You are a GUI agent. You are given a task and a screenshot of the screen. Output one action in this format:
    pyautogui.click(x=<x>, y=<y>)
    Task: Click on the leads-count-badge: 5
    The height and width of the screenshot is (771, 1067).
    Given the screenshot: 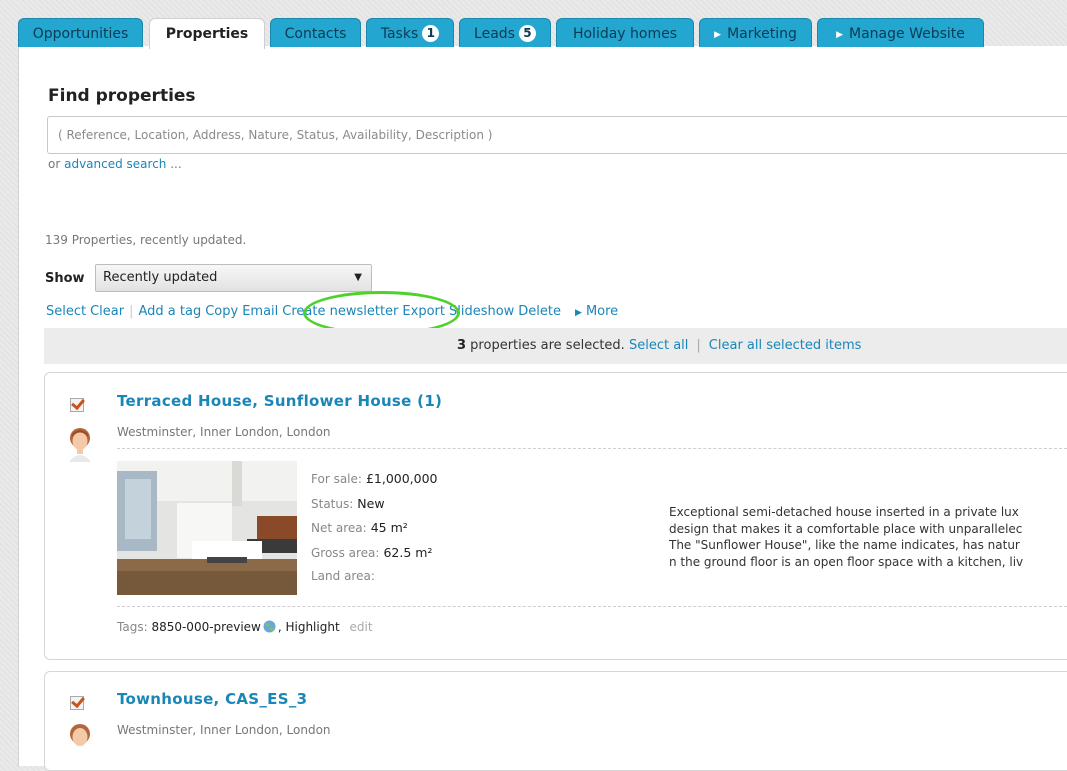 What is the action you would take?
    pyautogui.click(x=527, y=33)
    